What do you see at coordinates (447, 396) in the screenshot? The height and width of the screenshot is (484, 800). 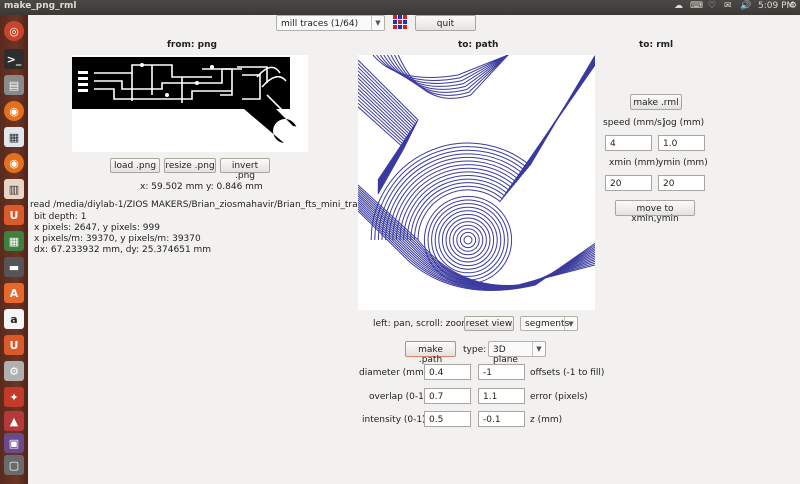 I see `overlap-input: 0.7` at bounding box center [447, 396].